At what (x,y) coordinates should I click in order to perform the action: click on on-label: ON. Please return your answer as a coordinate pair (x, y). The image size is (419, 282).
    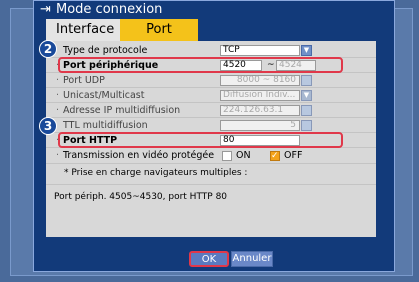
    Looking at the image, I should click on (243, 155).